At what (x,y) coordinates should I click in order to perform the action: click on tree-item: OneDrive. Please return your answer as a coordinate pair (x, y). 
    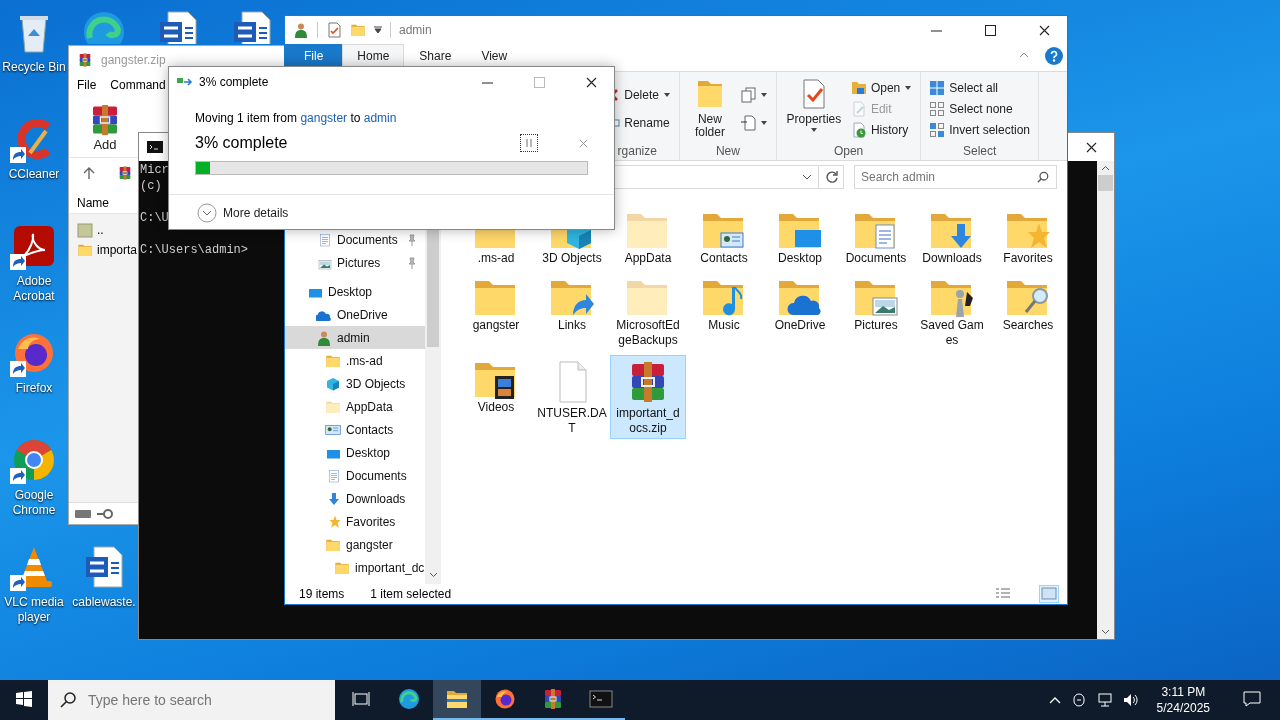
    Looking at the image, I should click on (355, 314).